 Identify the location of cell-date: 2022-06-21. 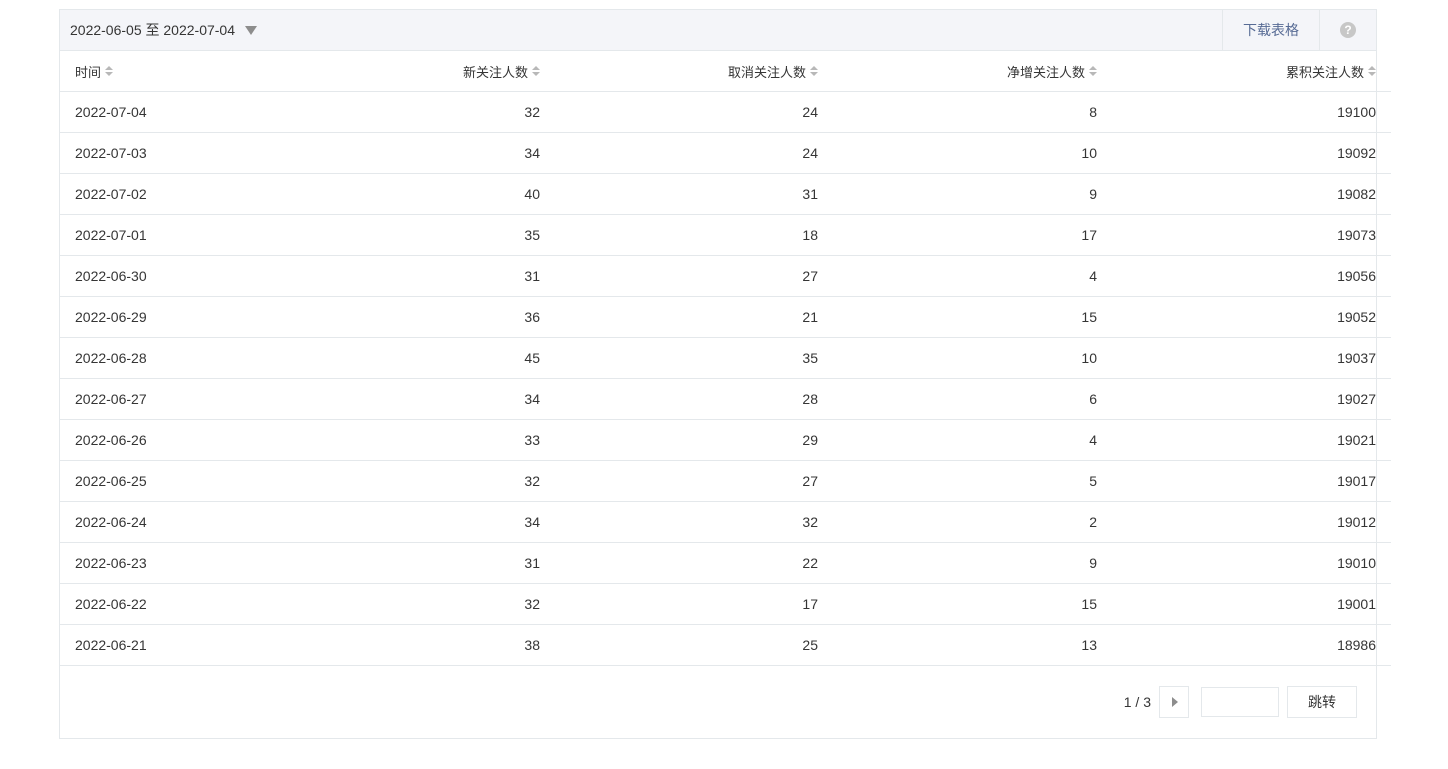
(187, 645).